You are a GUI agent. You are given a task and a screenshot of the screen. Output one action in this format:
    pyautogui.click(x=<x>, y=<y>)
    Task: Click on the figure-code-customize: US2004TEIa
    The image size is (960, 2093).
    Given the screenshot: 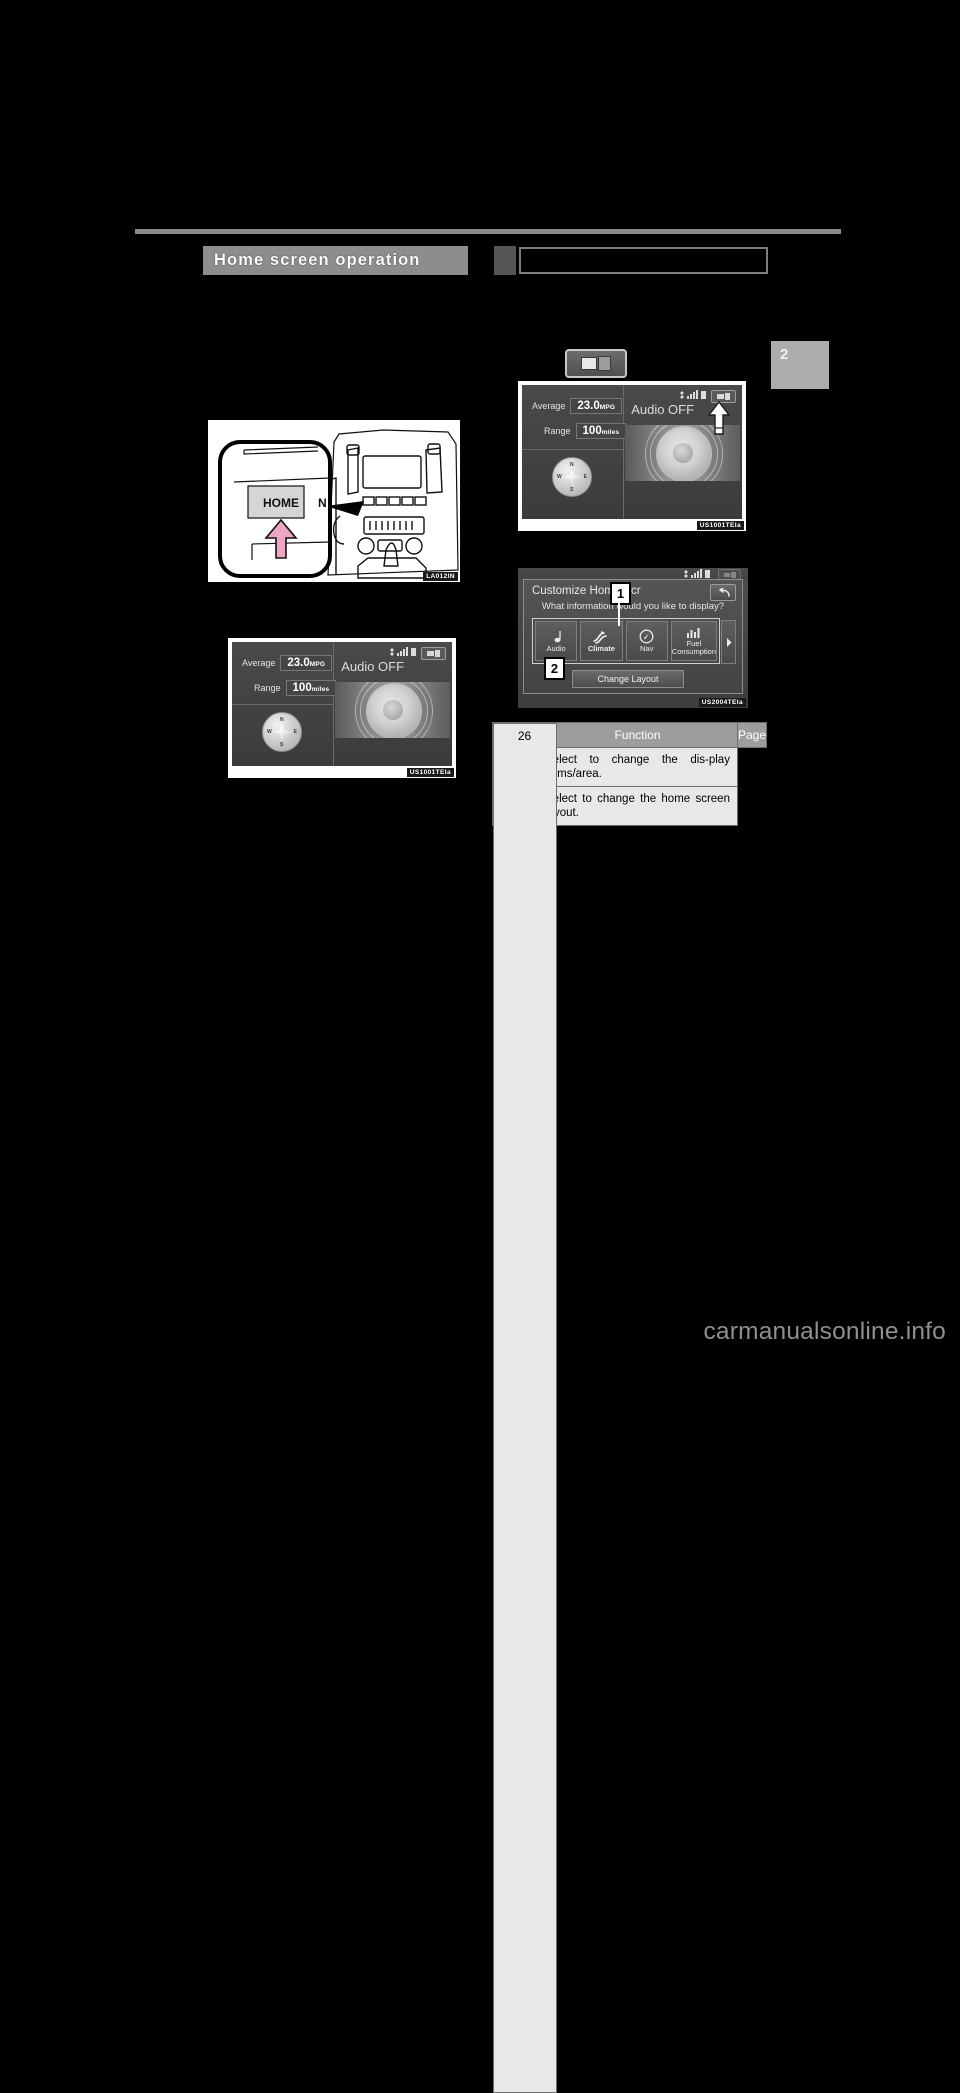 What is the action you would take?
    pyautogui.click(x=722, y=702)
    